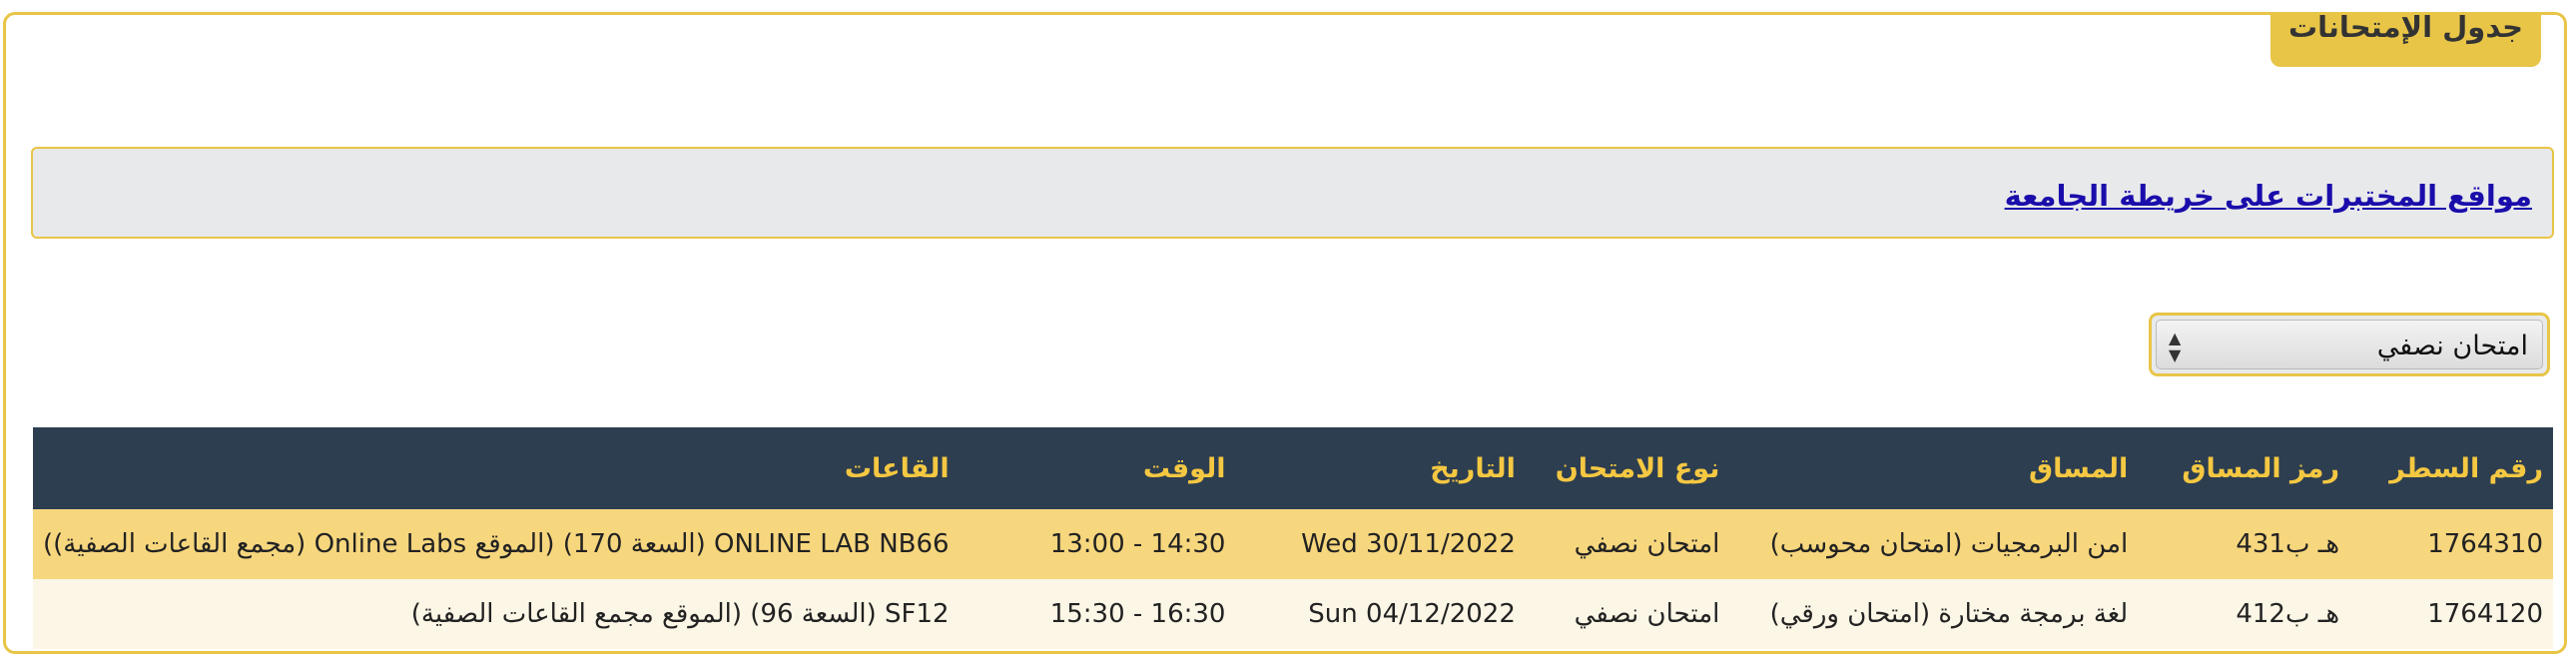  I want to click on cell-course-code: هـ ب412, so click(2244, 614).